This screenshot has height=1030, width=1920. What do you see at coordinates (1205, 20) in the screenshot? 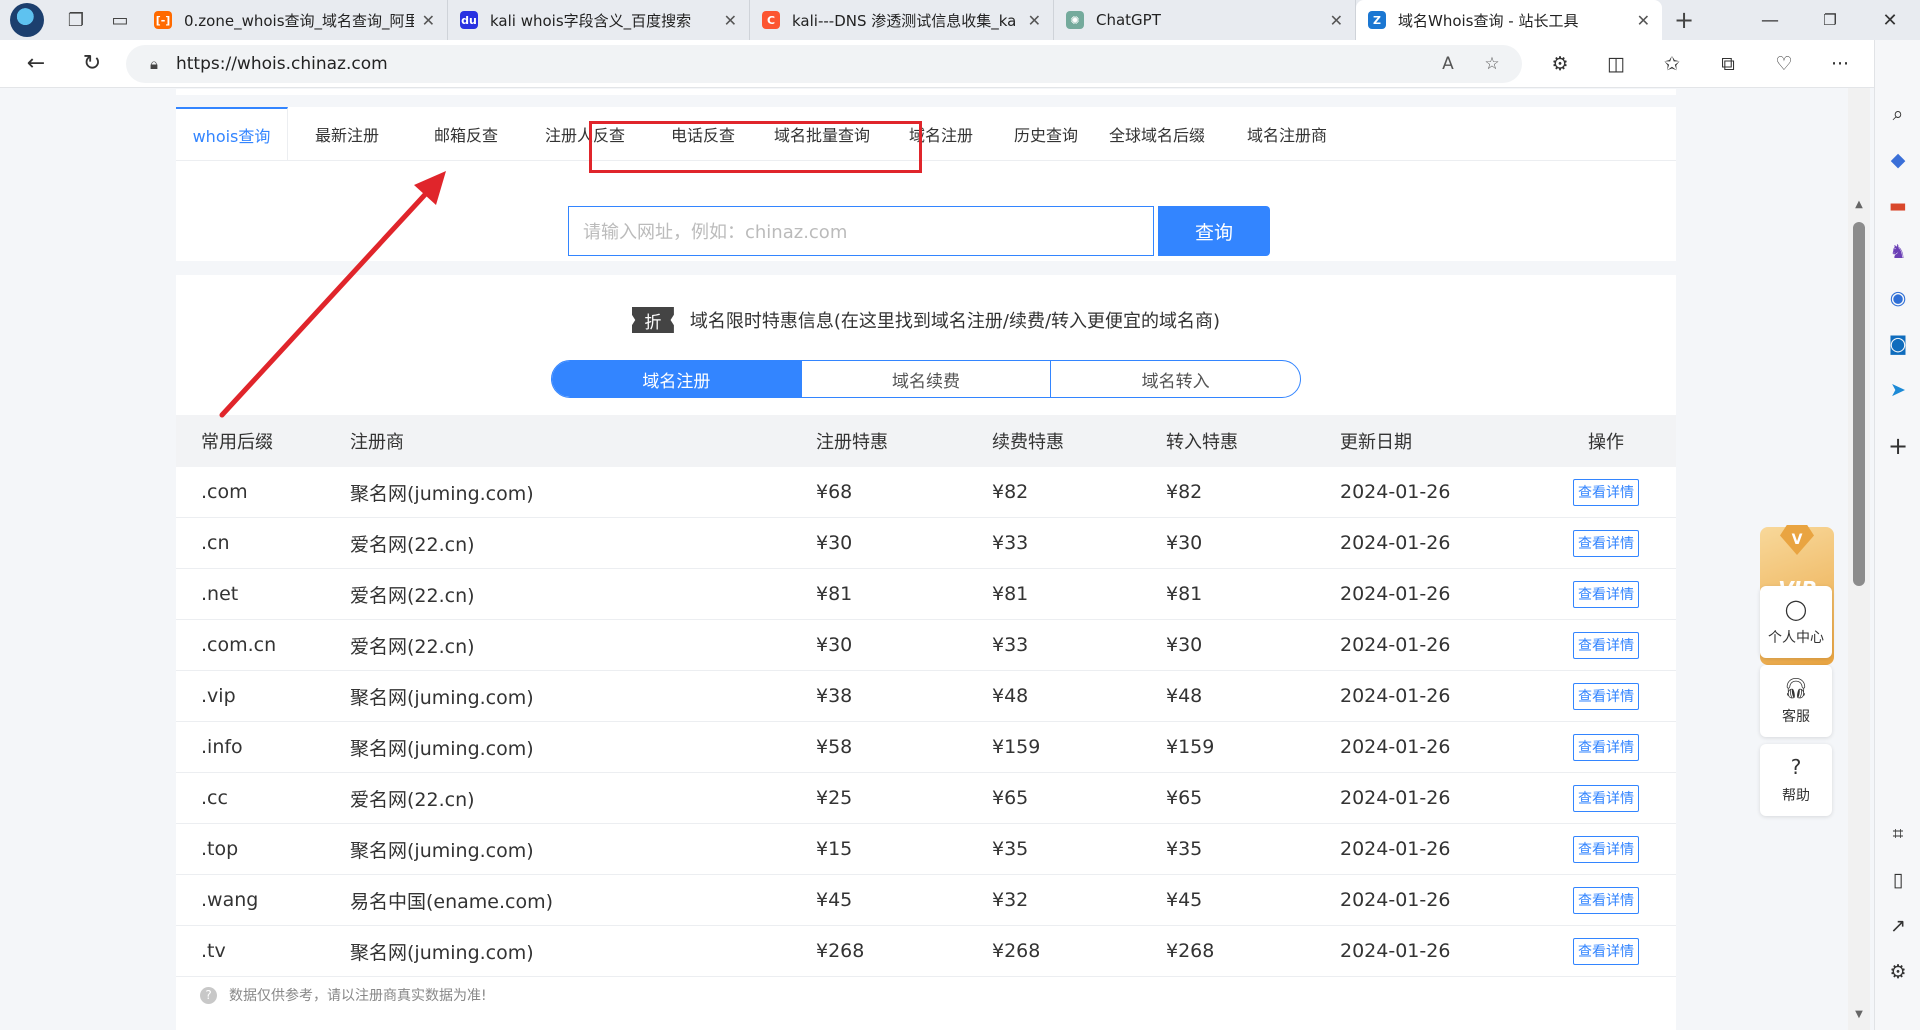
I see `browser-tab: ✺ ChatGPT ✕` at bounding box center [1205, 20].